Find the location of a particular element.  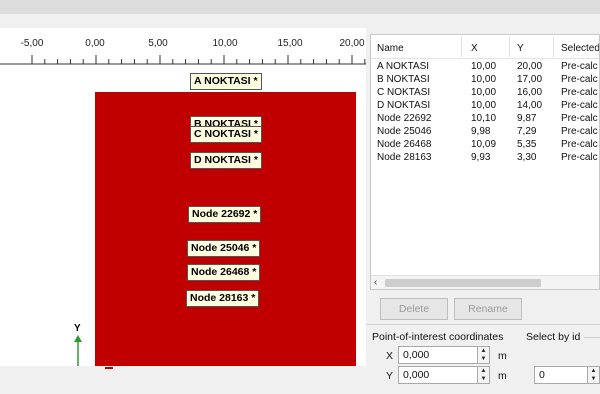

select-by-id-title: Select by id is located at coordinates (553, 337).